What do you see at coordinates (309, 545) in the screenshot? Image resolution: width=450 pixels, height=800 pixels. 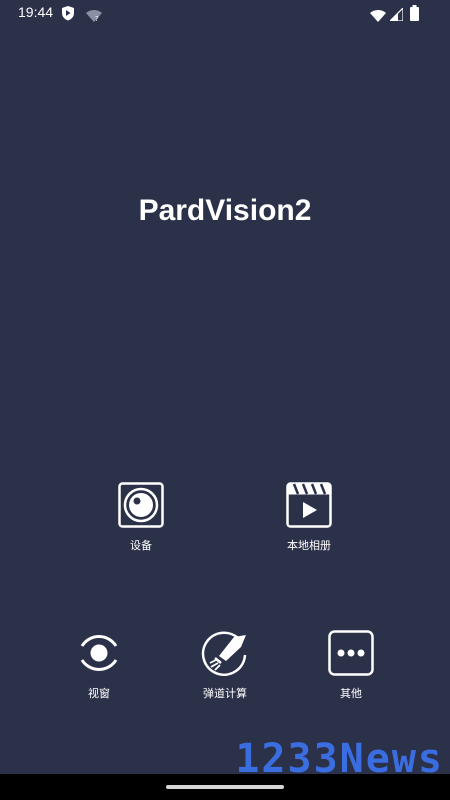 I see `local-album-label: 本地相册` at bounding box center [309, 545].